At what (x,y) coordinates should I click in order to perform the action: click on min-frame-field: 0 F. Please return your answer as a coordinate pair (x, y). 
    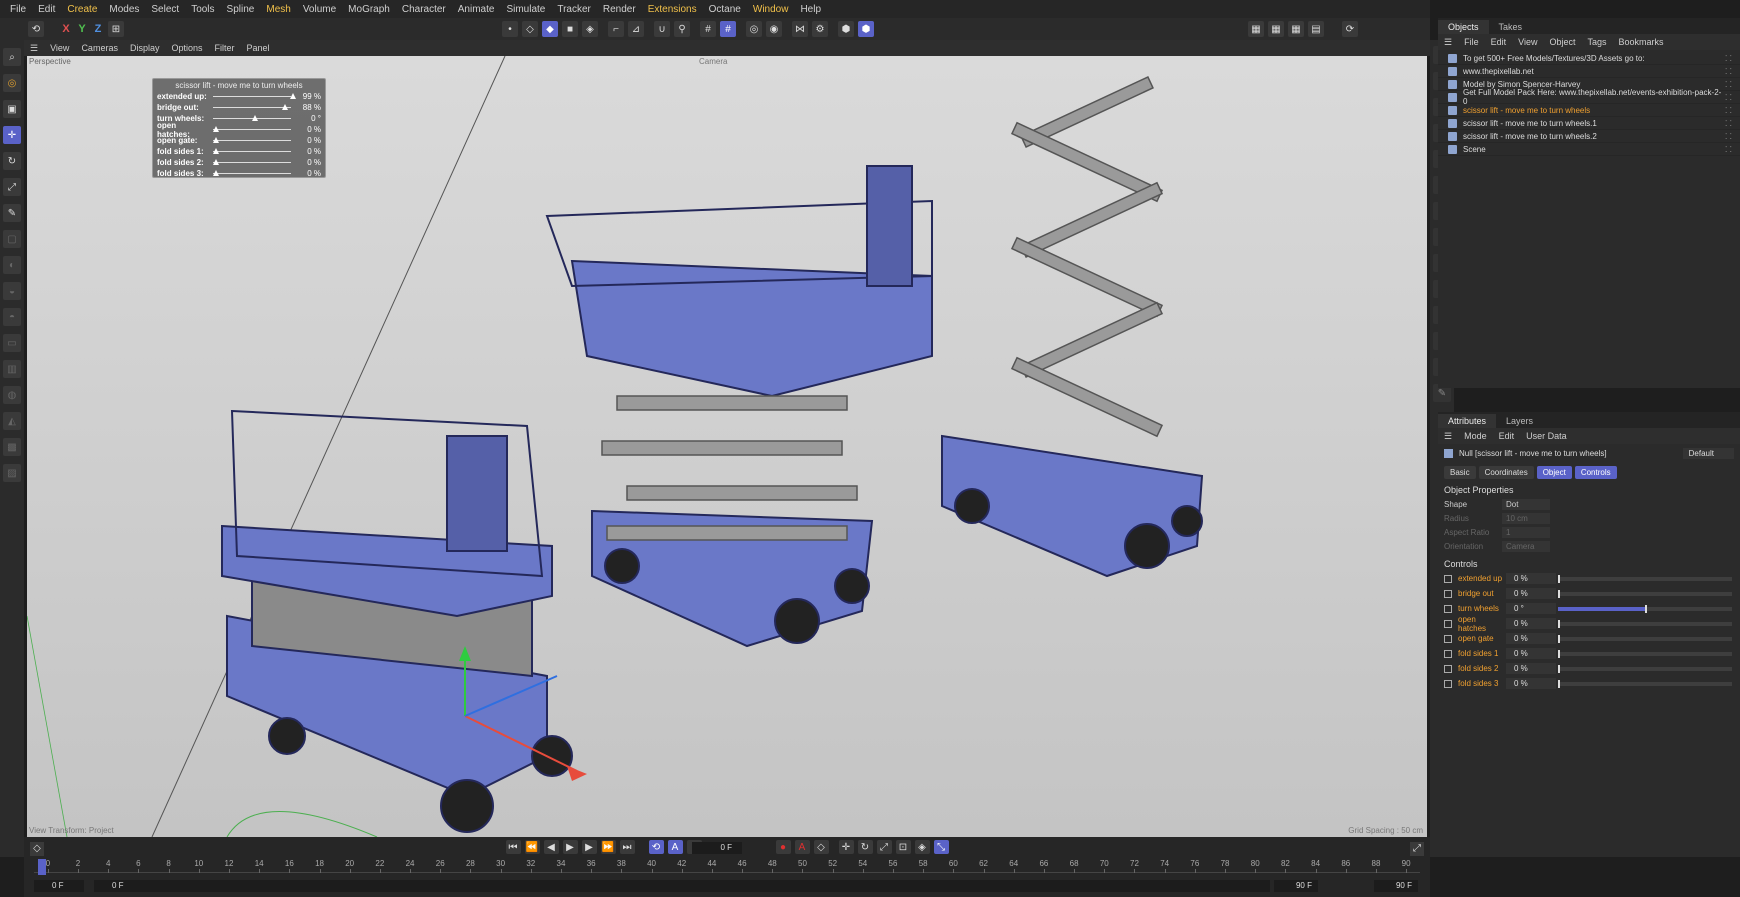
    Looking at the image, I should click on (682, 886).